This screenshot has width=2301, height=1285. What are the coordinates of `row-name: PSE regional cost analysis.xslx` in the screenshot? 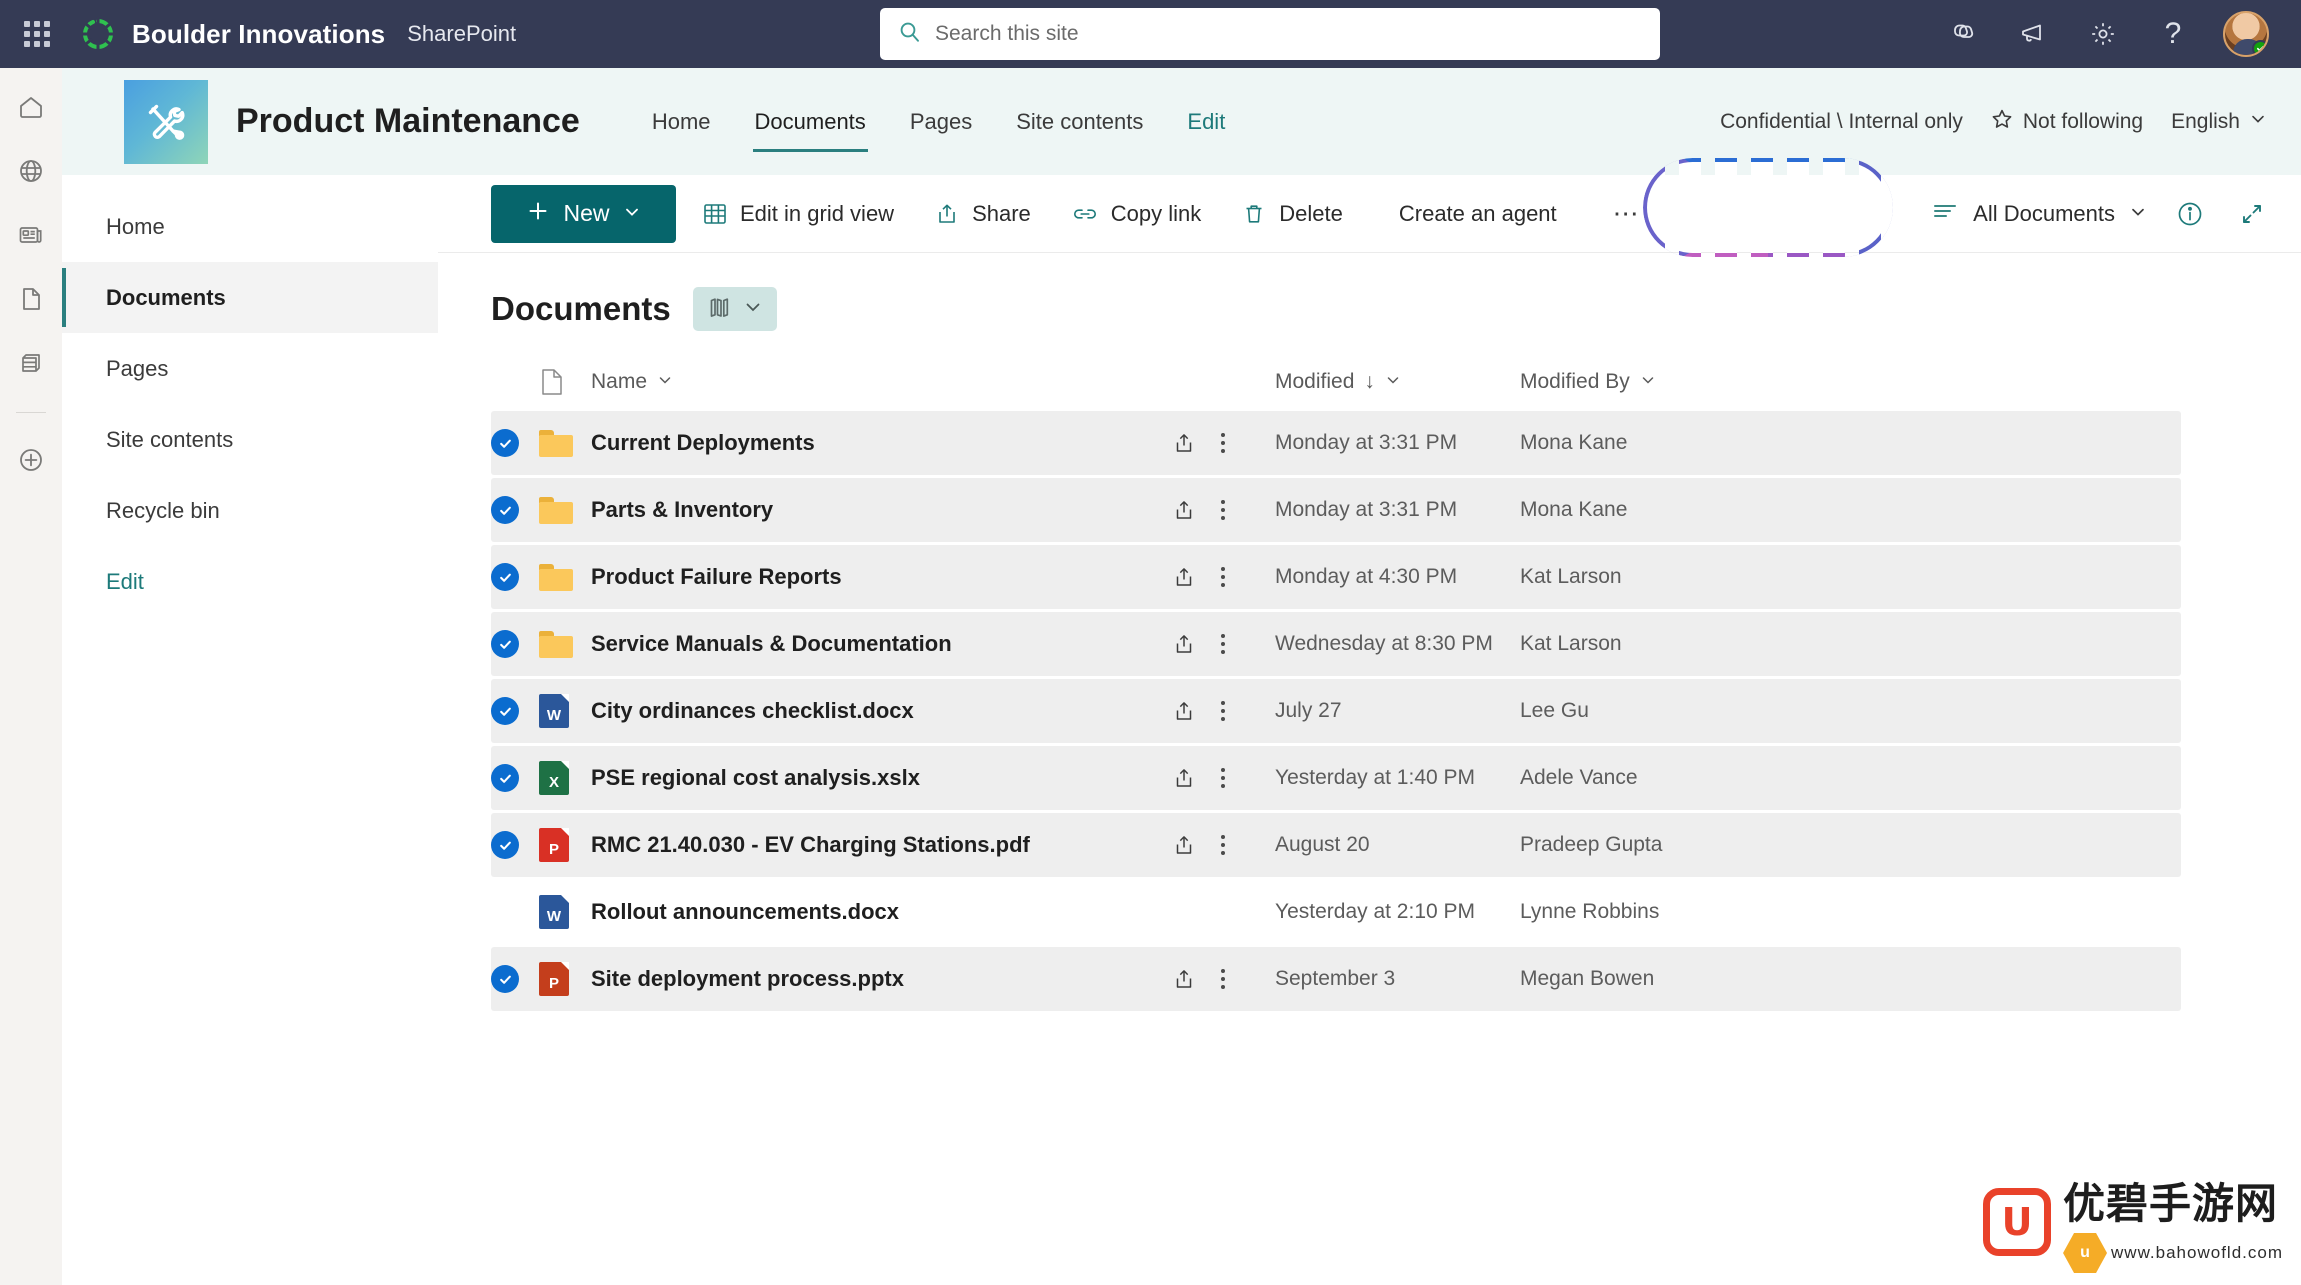 It's located at (881, 778).